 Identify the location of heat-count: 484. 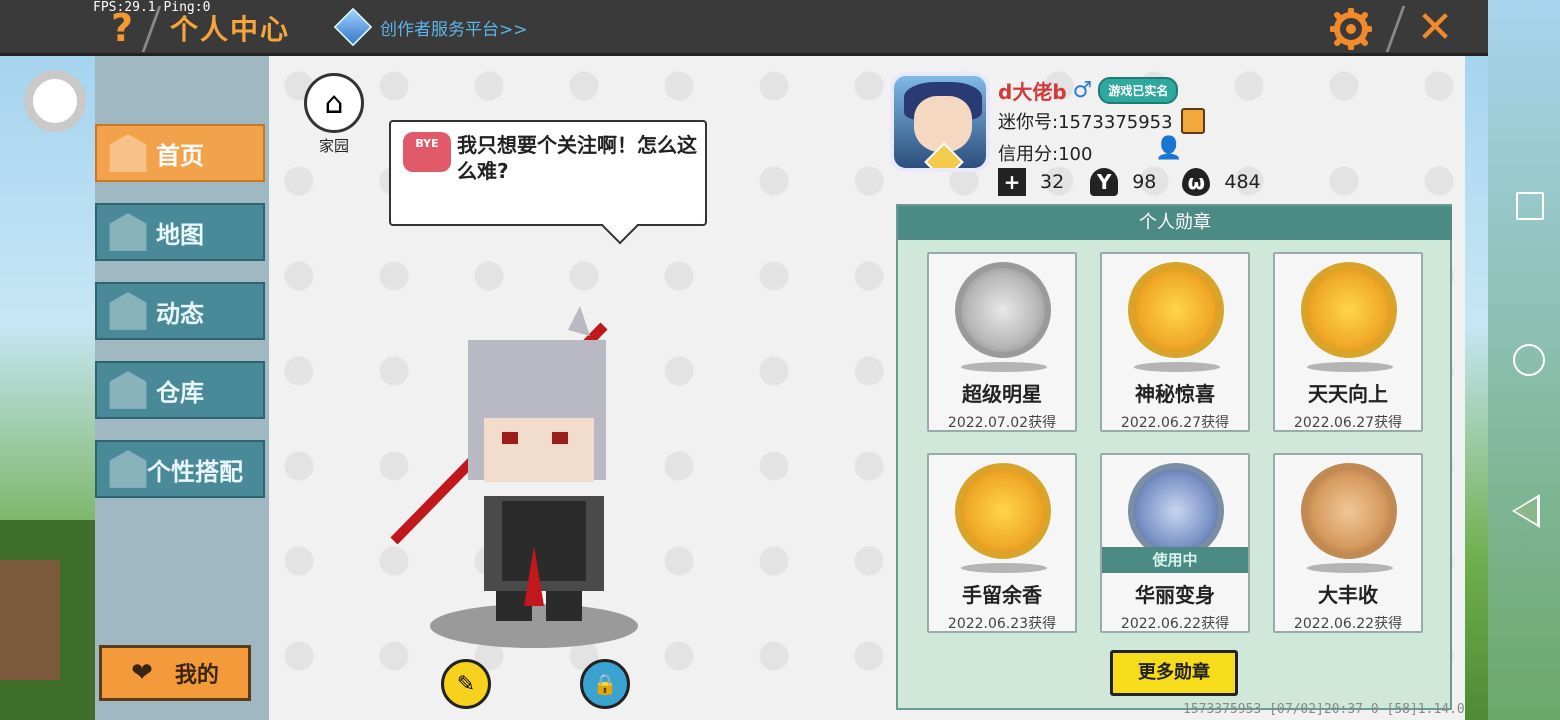
(1242, 182).